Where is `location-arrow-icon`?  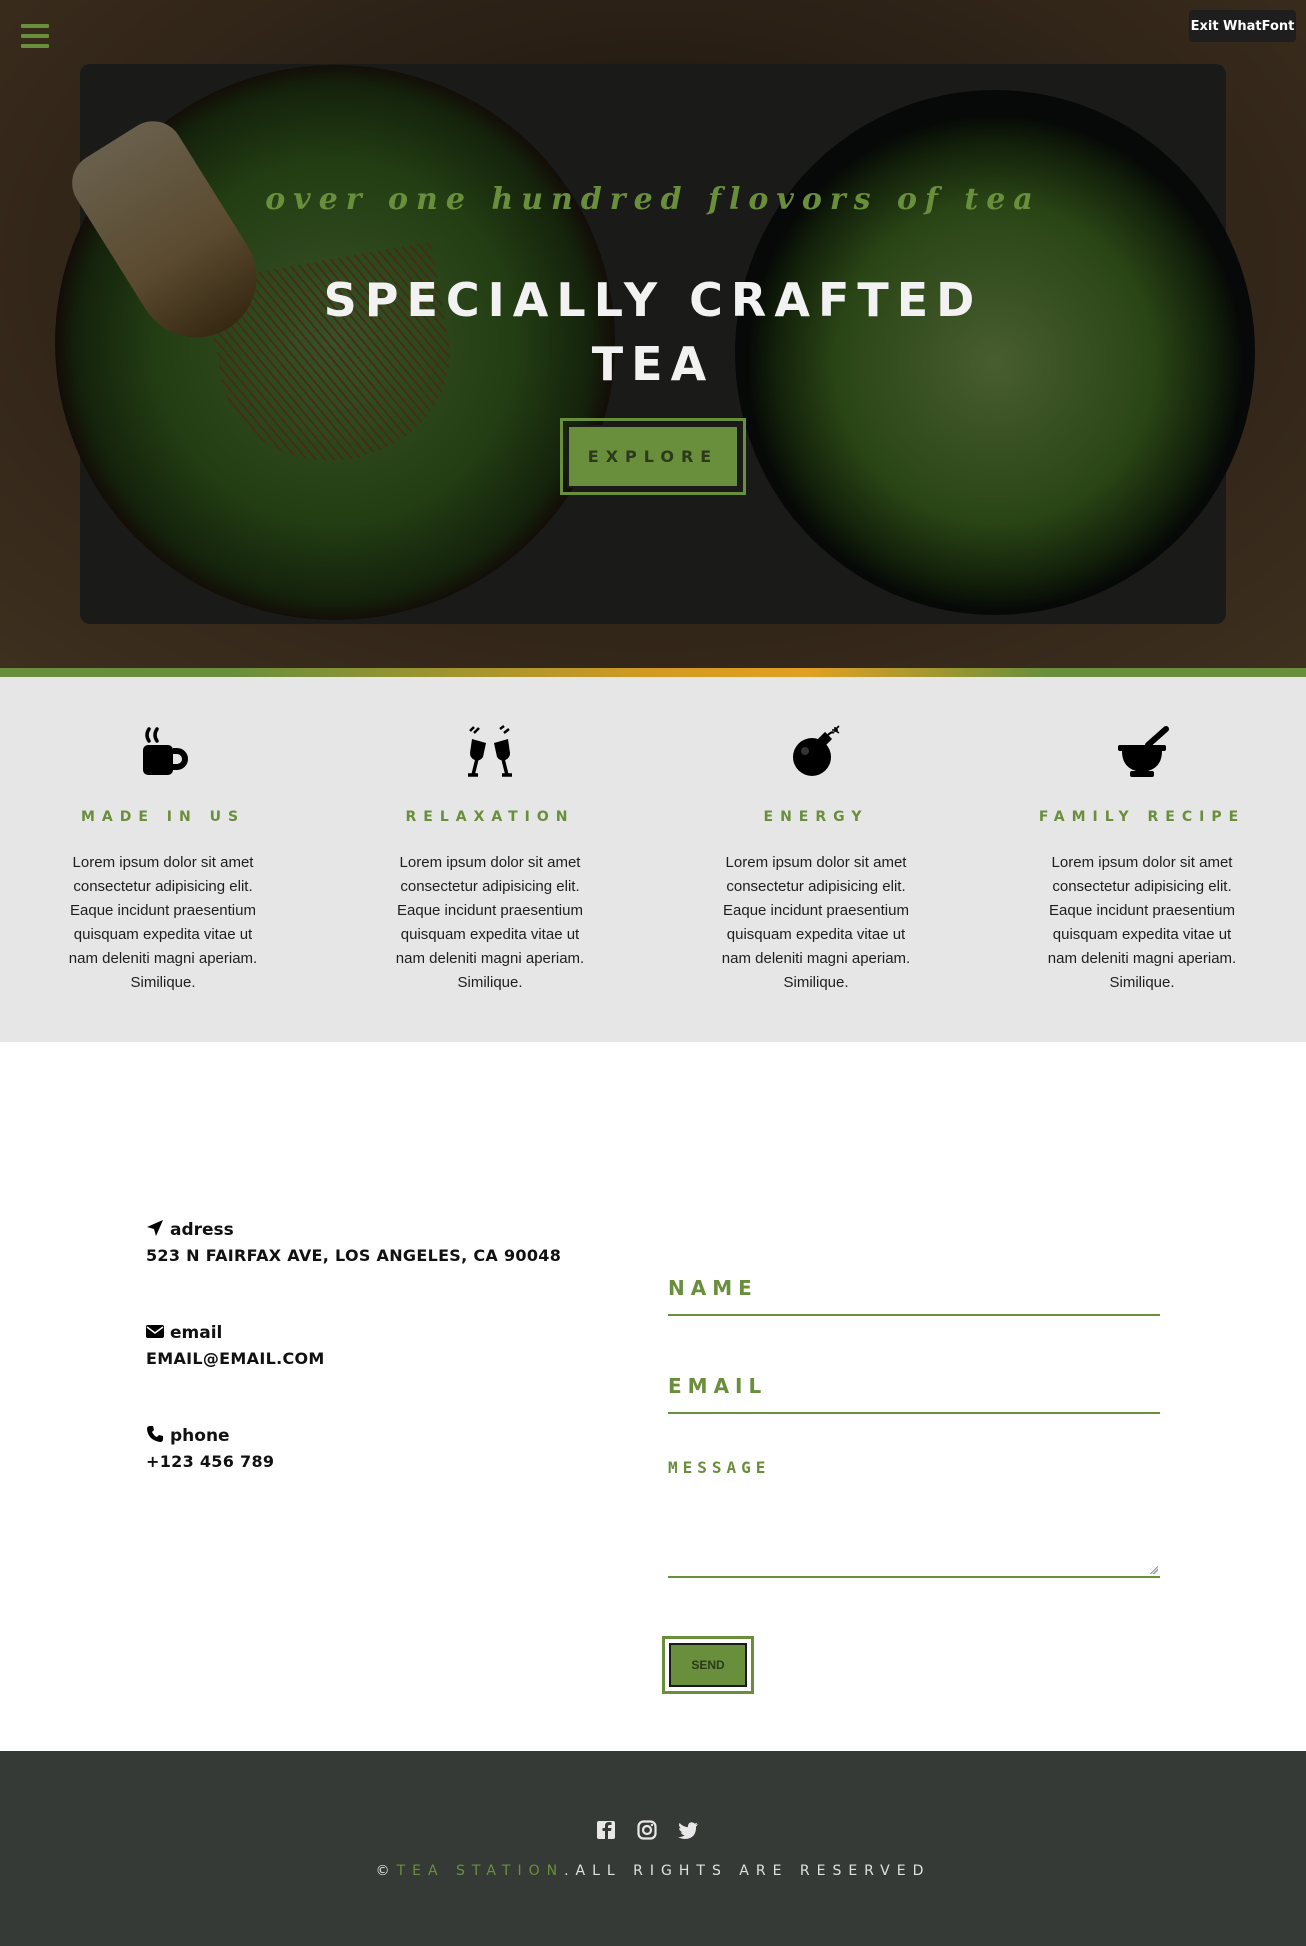
location-arrow-icon is located at coordinates (158, 1230).